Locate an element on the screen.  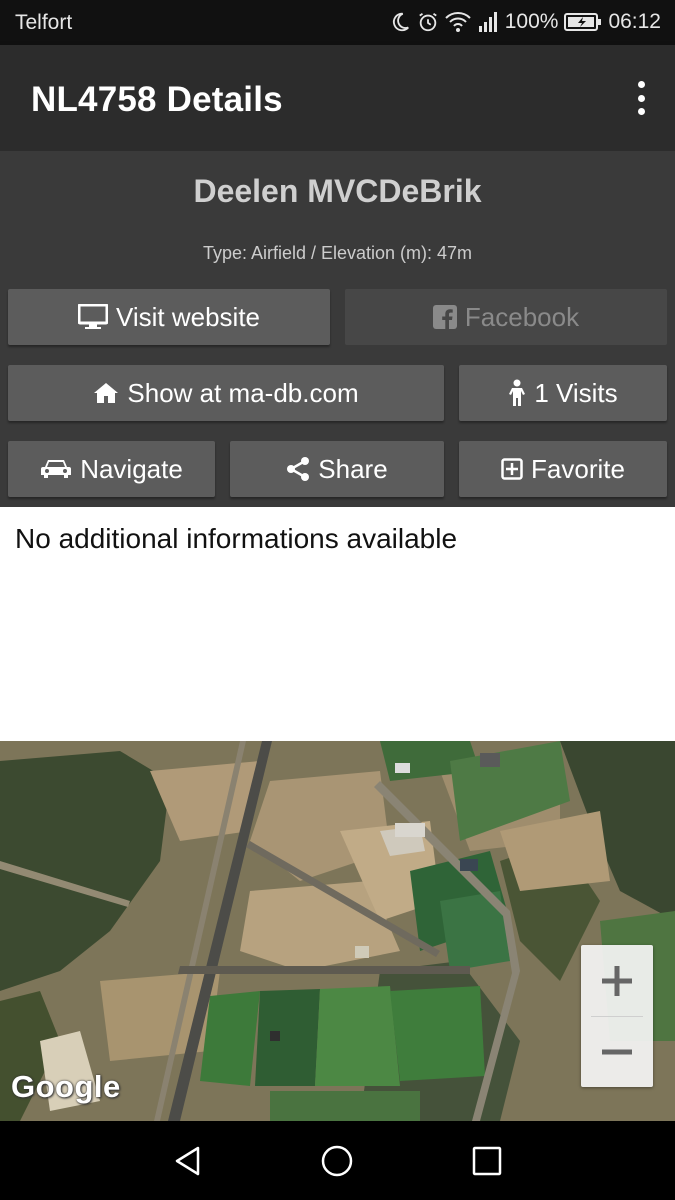
signal-icon is located at coordinates (487, 22).